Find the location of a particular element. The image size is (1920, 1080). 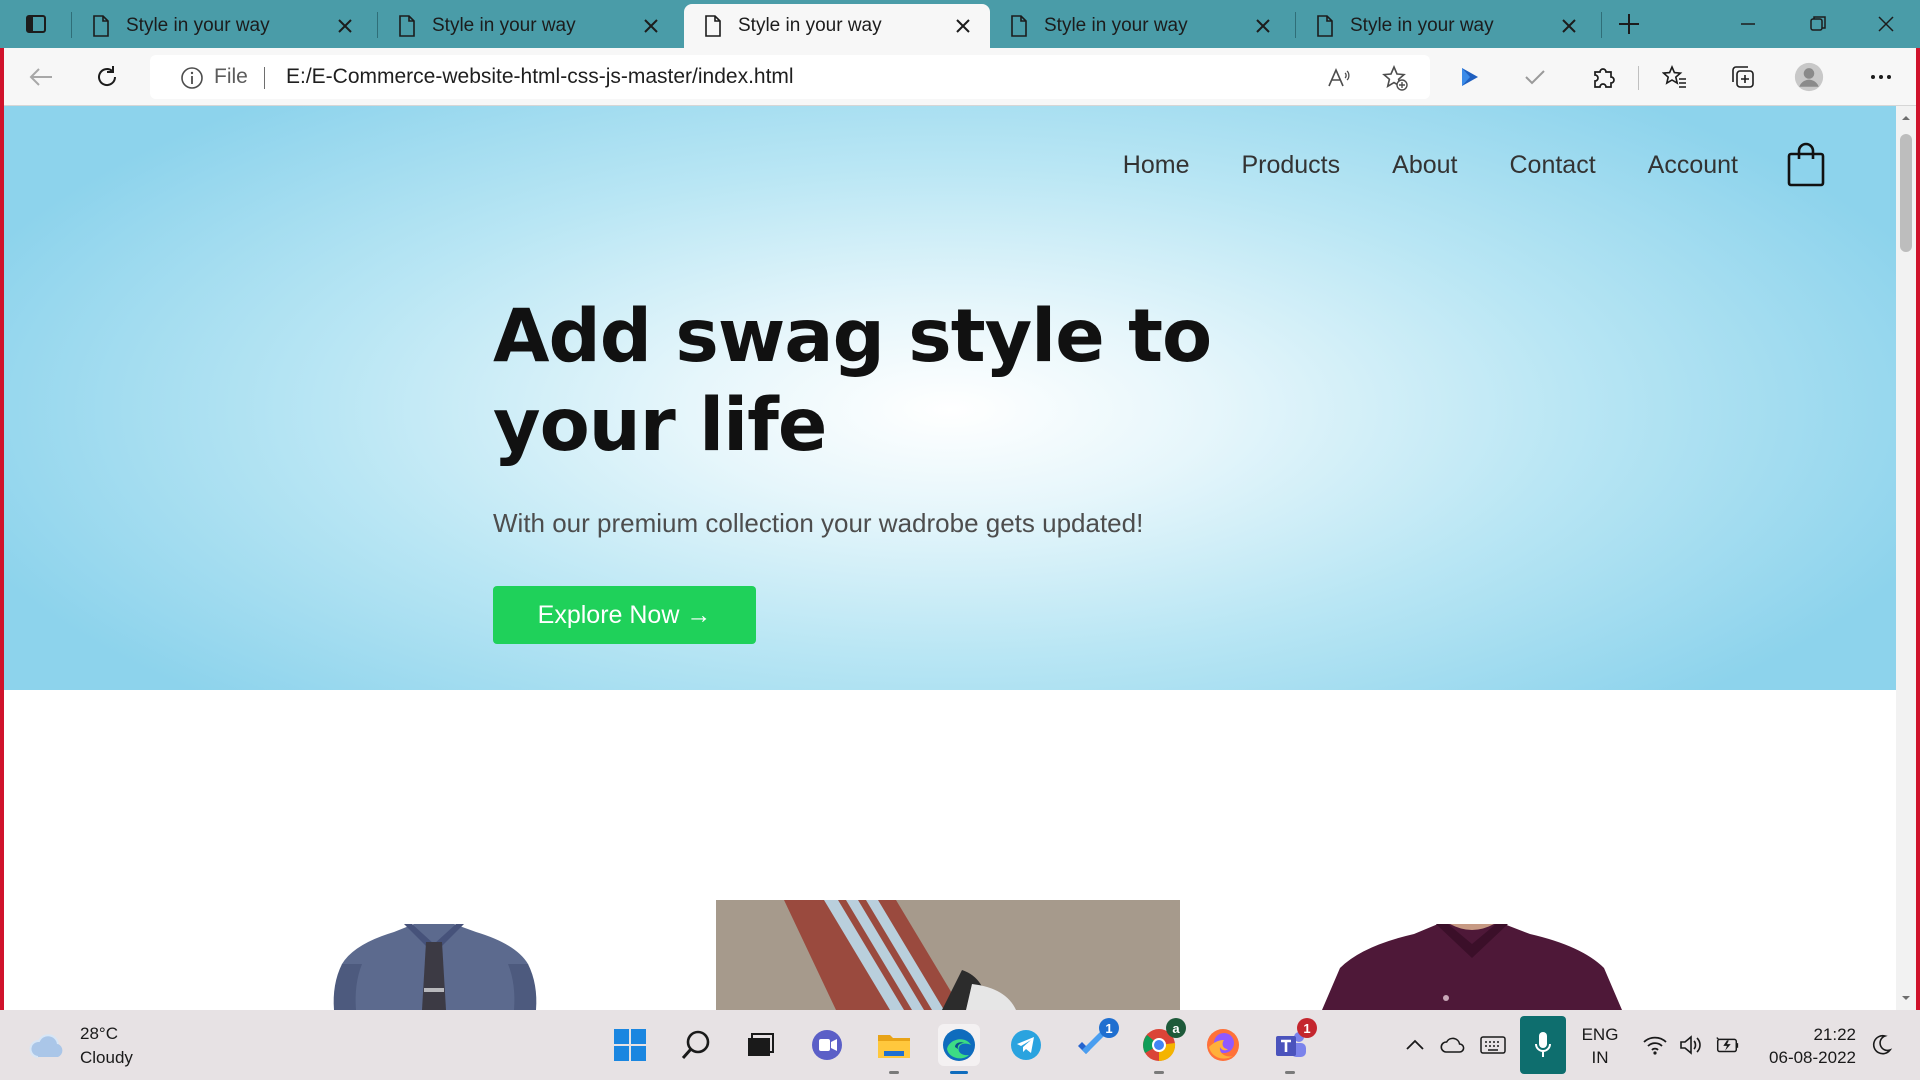

nav-link-account: Account is located at coordinates (1693, 165).